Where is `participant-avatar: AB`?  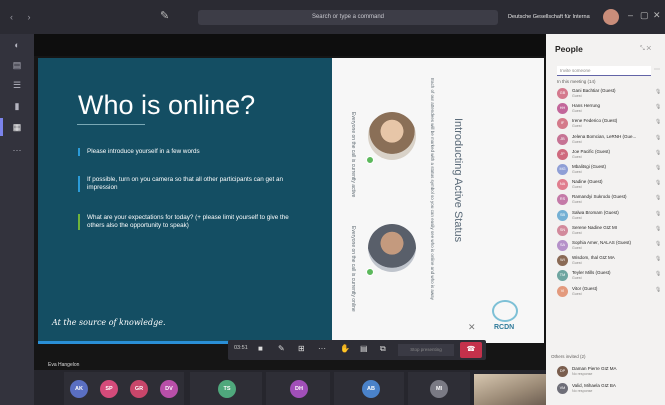 participant-avatar: AB is located at coordinates (371, 389).